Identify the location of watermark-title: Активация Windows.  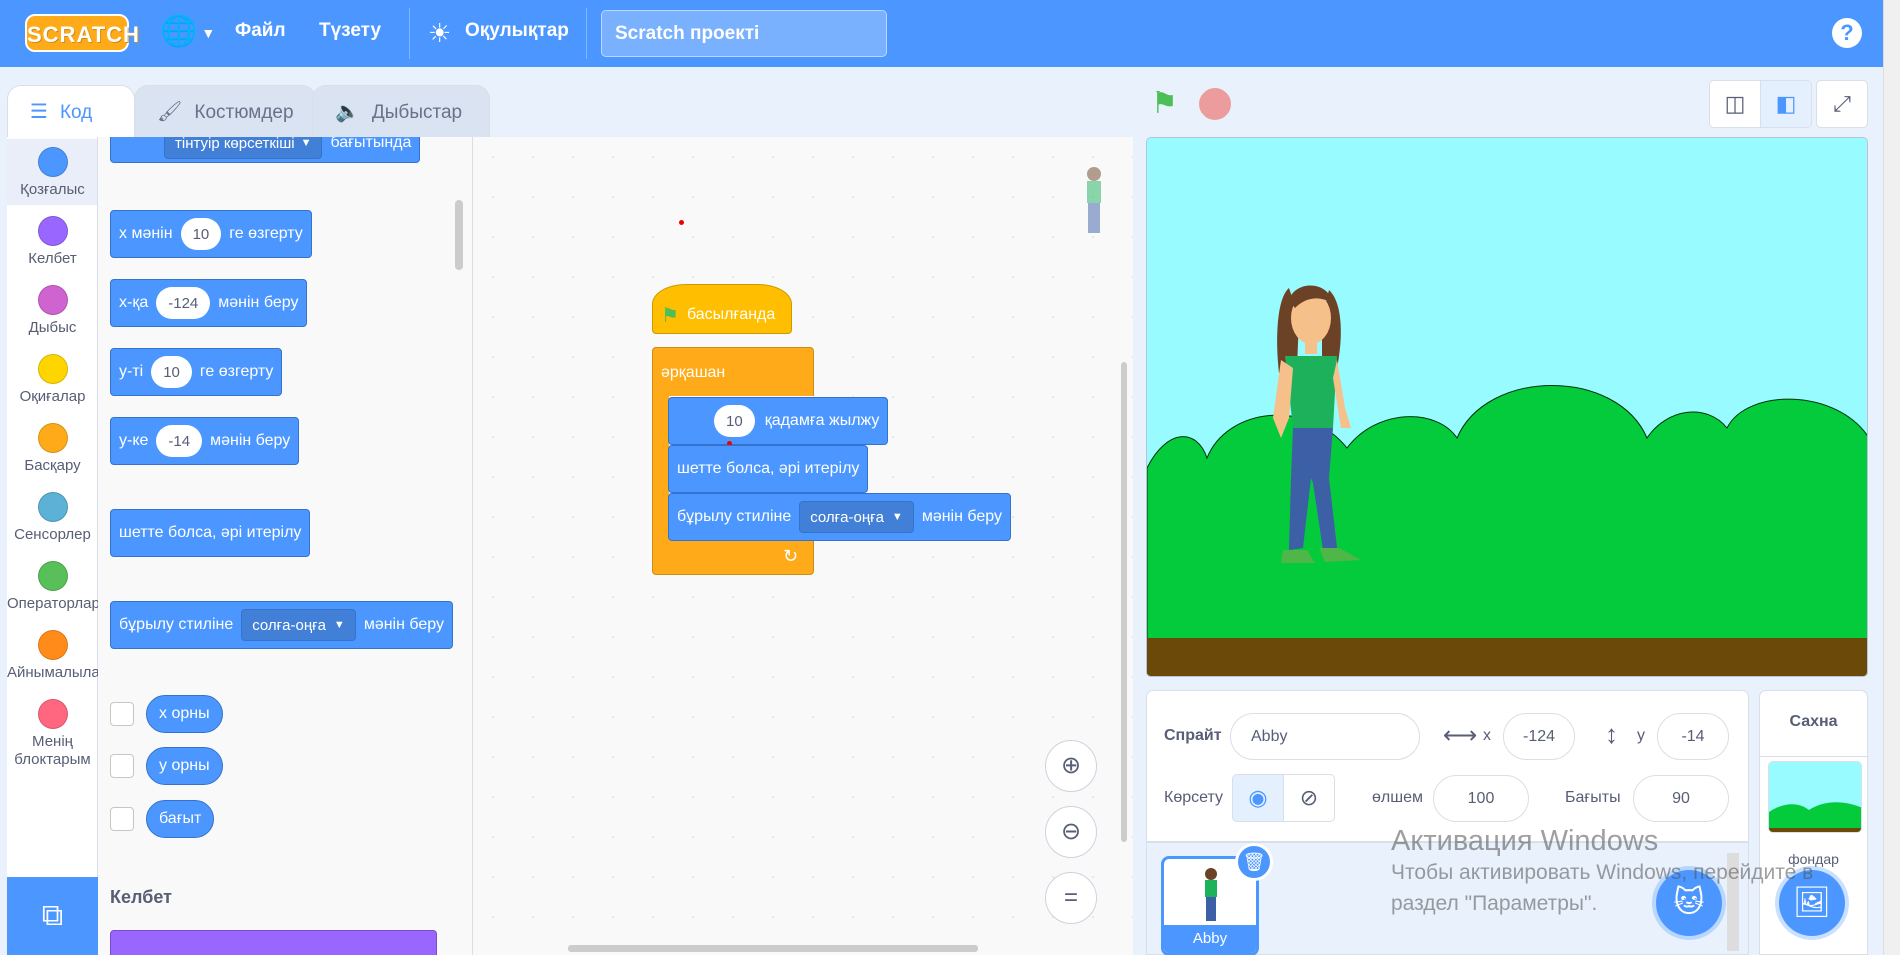
(1525, 841).